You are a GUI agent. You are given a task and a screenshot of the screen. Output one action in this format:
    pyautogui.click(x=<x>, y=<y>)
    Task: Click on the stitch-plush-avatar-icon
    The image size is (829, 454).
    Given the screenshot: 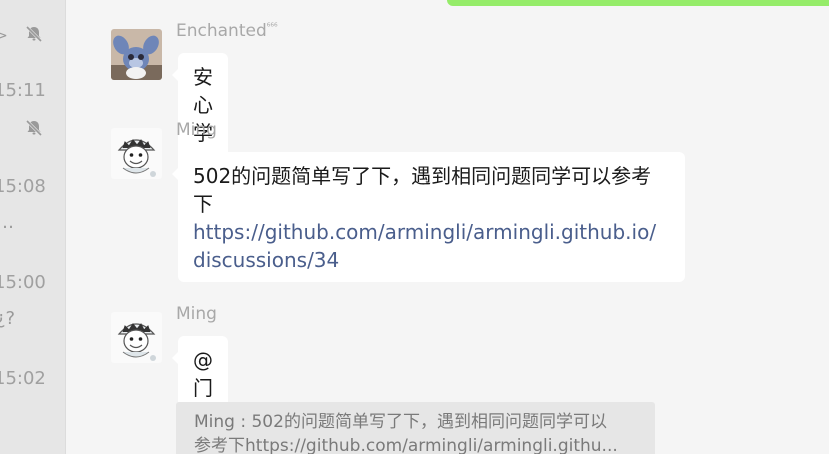 What is the action you would take?
    pyautogui.click(x=136, y=54)
    